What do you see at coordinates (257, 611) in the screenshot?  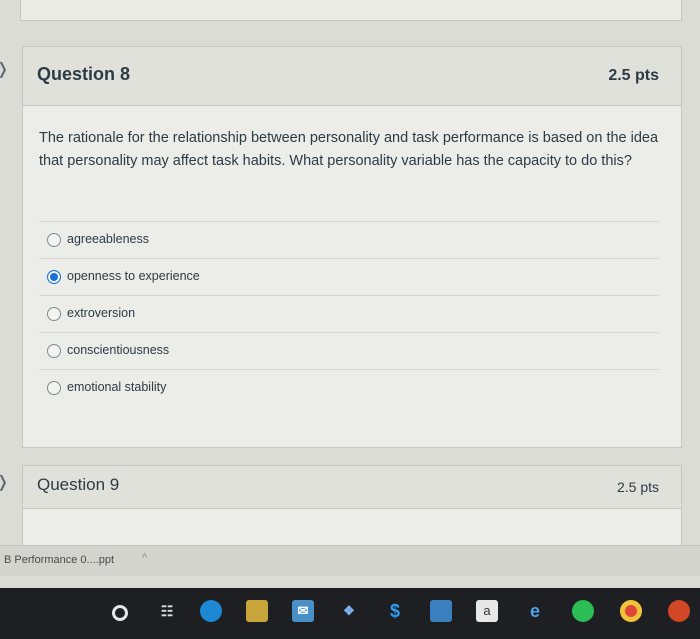 I see `store-icon` at bounding box center [257, 611].